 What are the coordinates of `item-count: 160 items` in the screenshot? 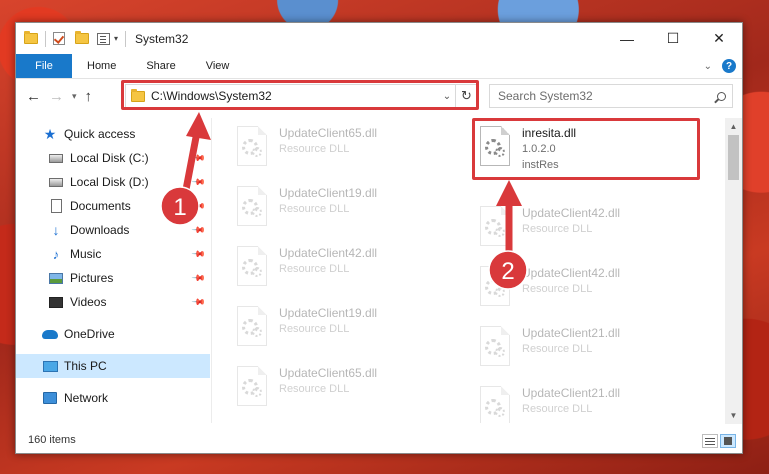 It's located at (52, 440).